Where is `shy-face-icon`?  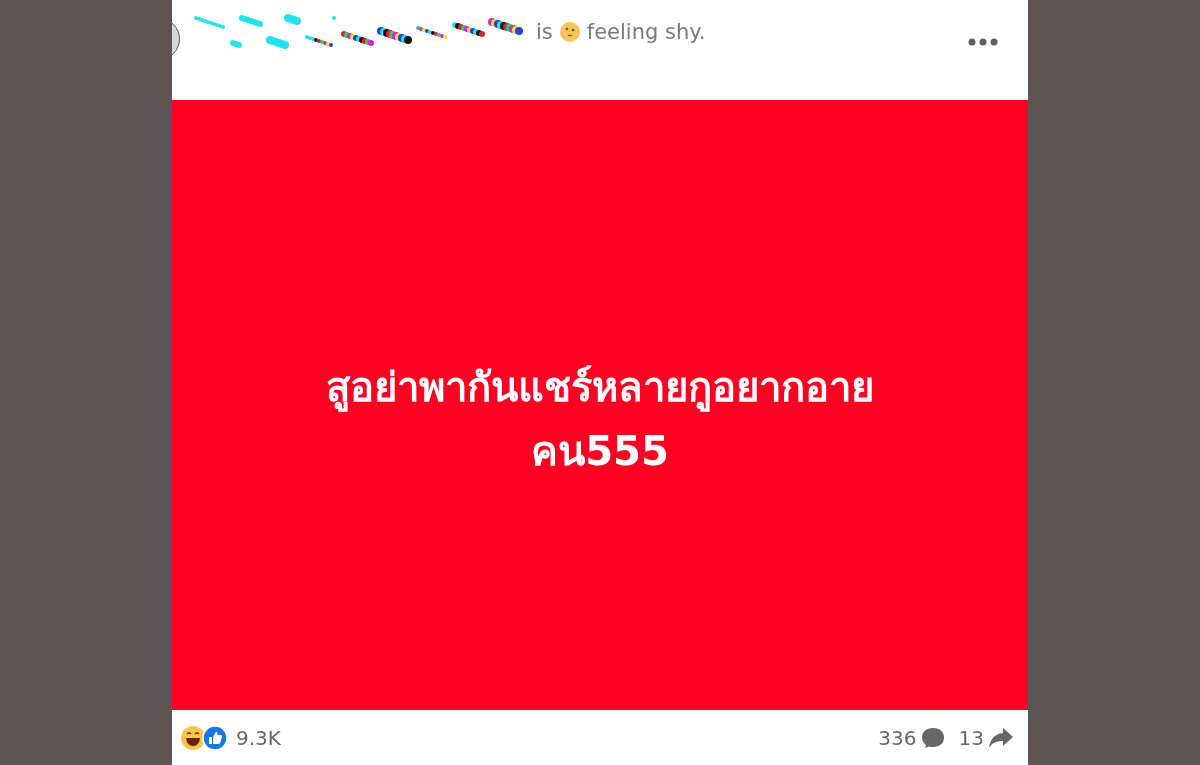 shy-face-icon is located at coordinates (569, 32).